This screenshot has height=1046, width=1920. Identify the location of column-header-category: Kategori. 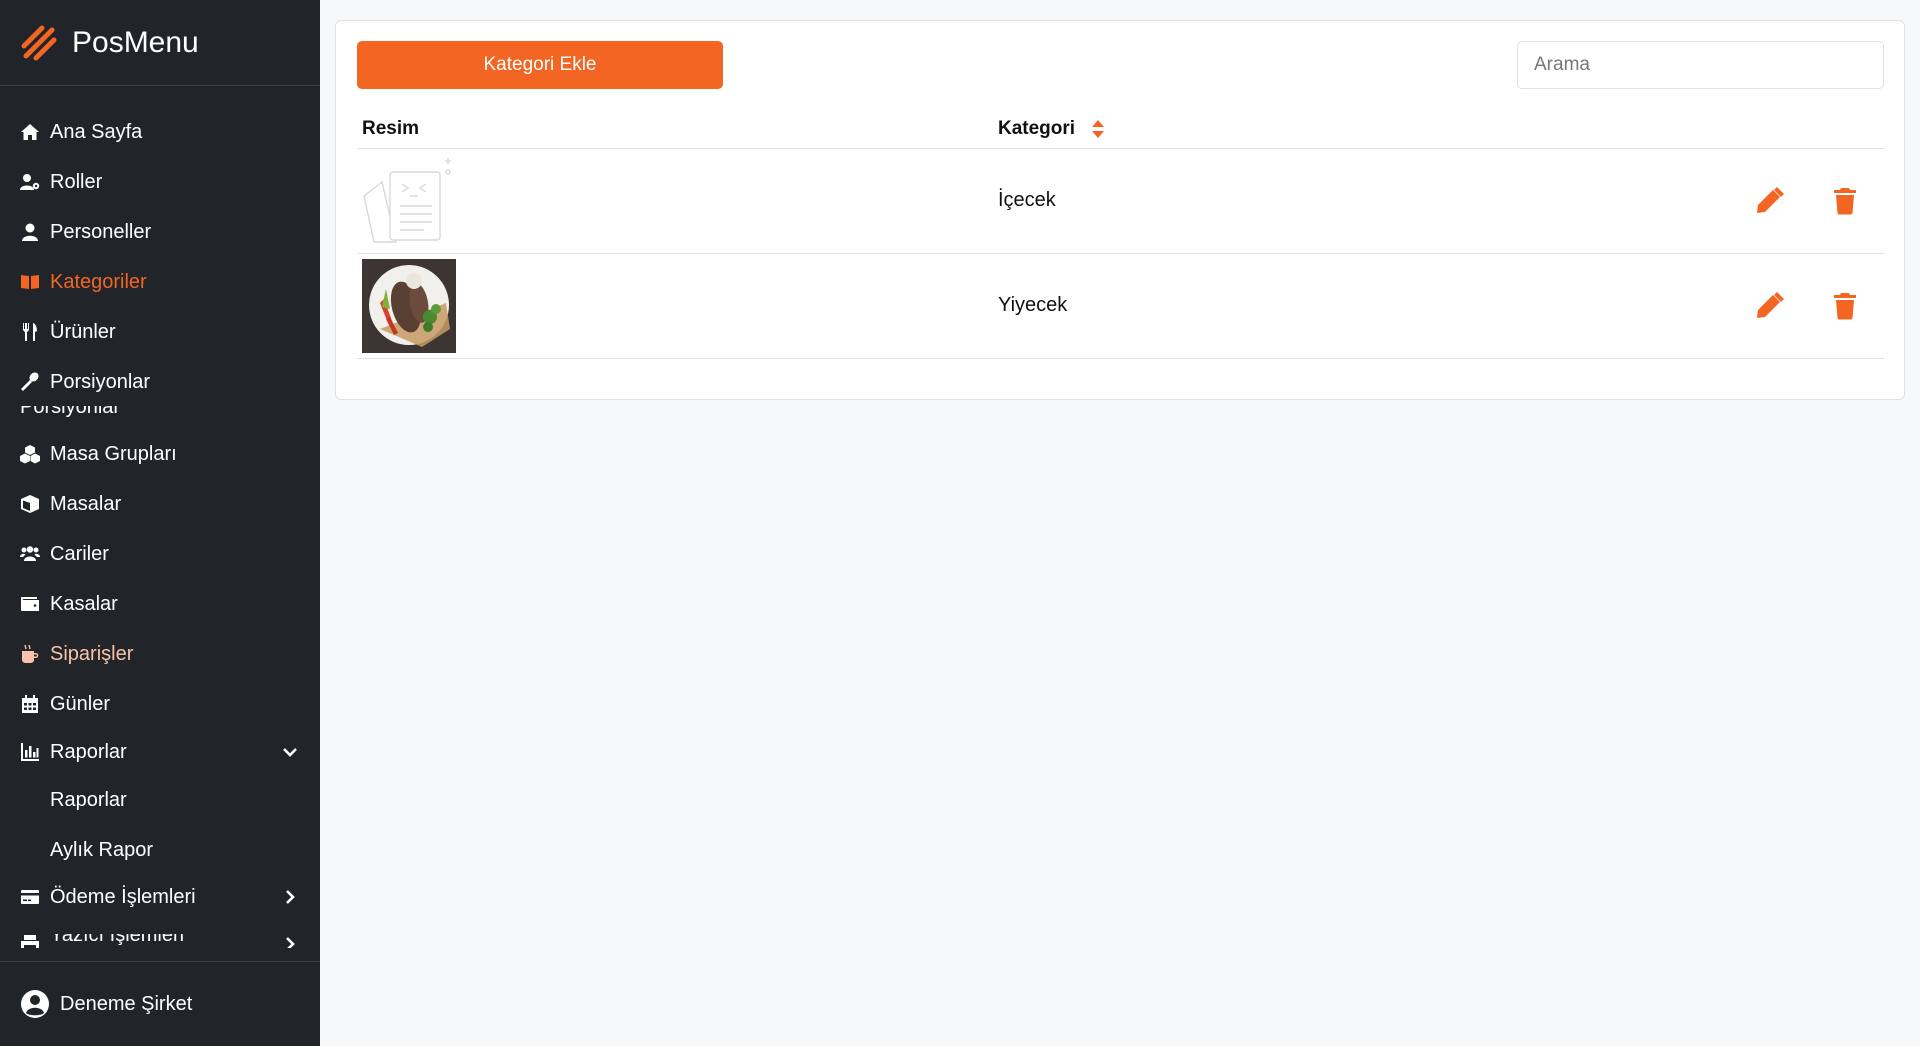
(1052, 129).